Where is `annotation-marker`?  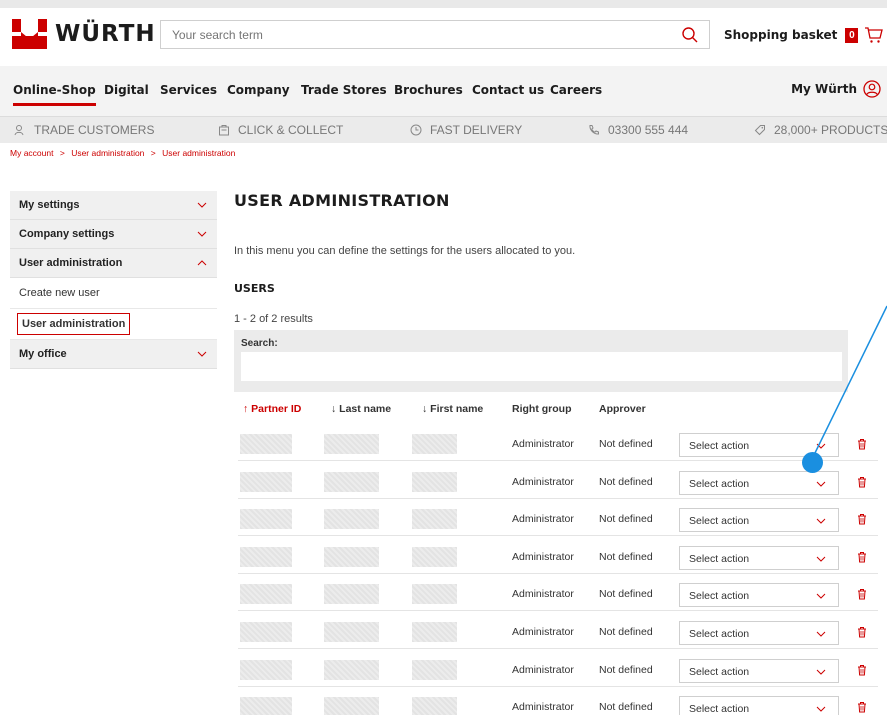
annotation-marker is located at coordinates (812, 462).